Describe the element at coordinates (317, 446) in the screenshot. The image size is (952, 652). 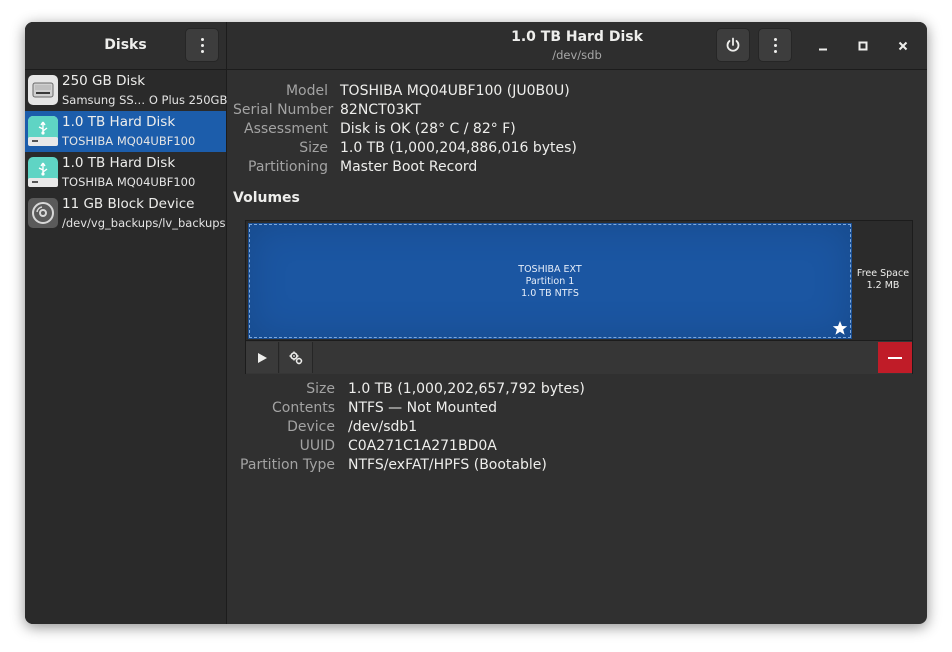
I see `info-label: UUID` at that location.